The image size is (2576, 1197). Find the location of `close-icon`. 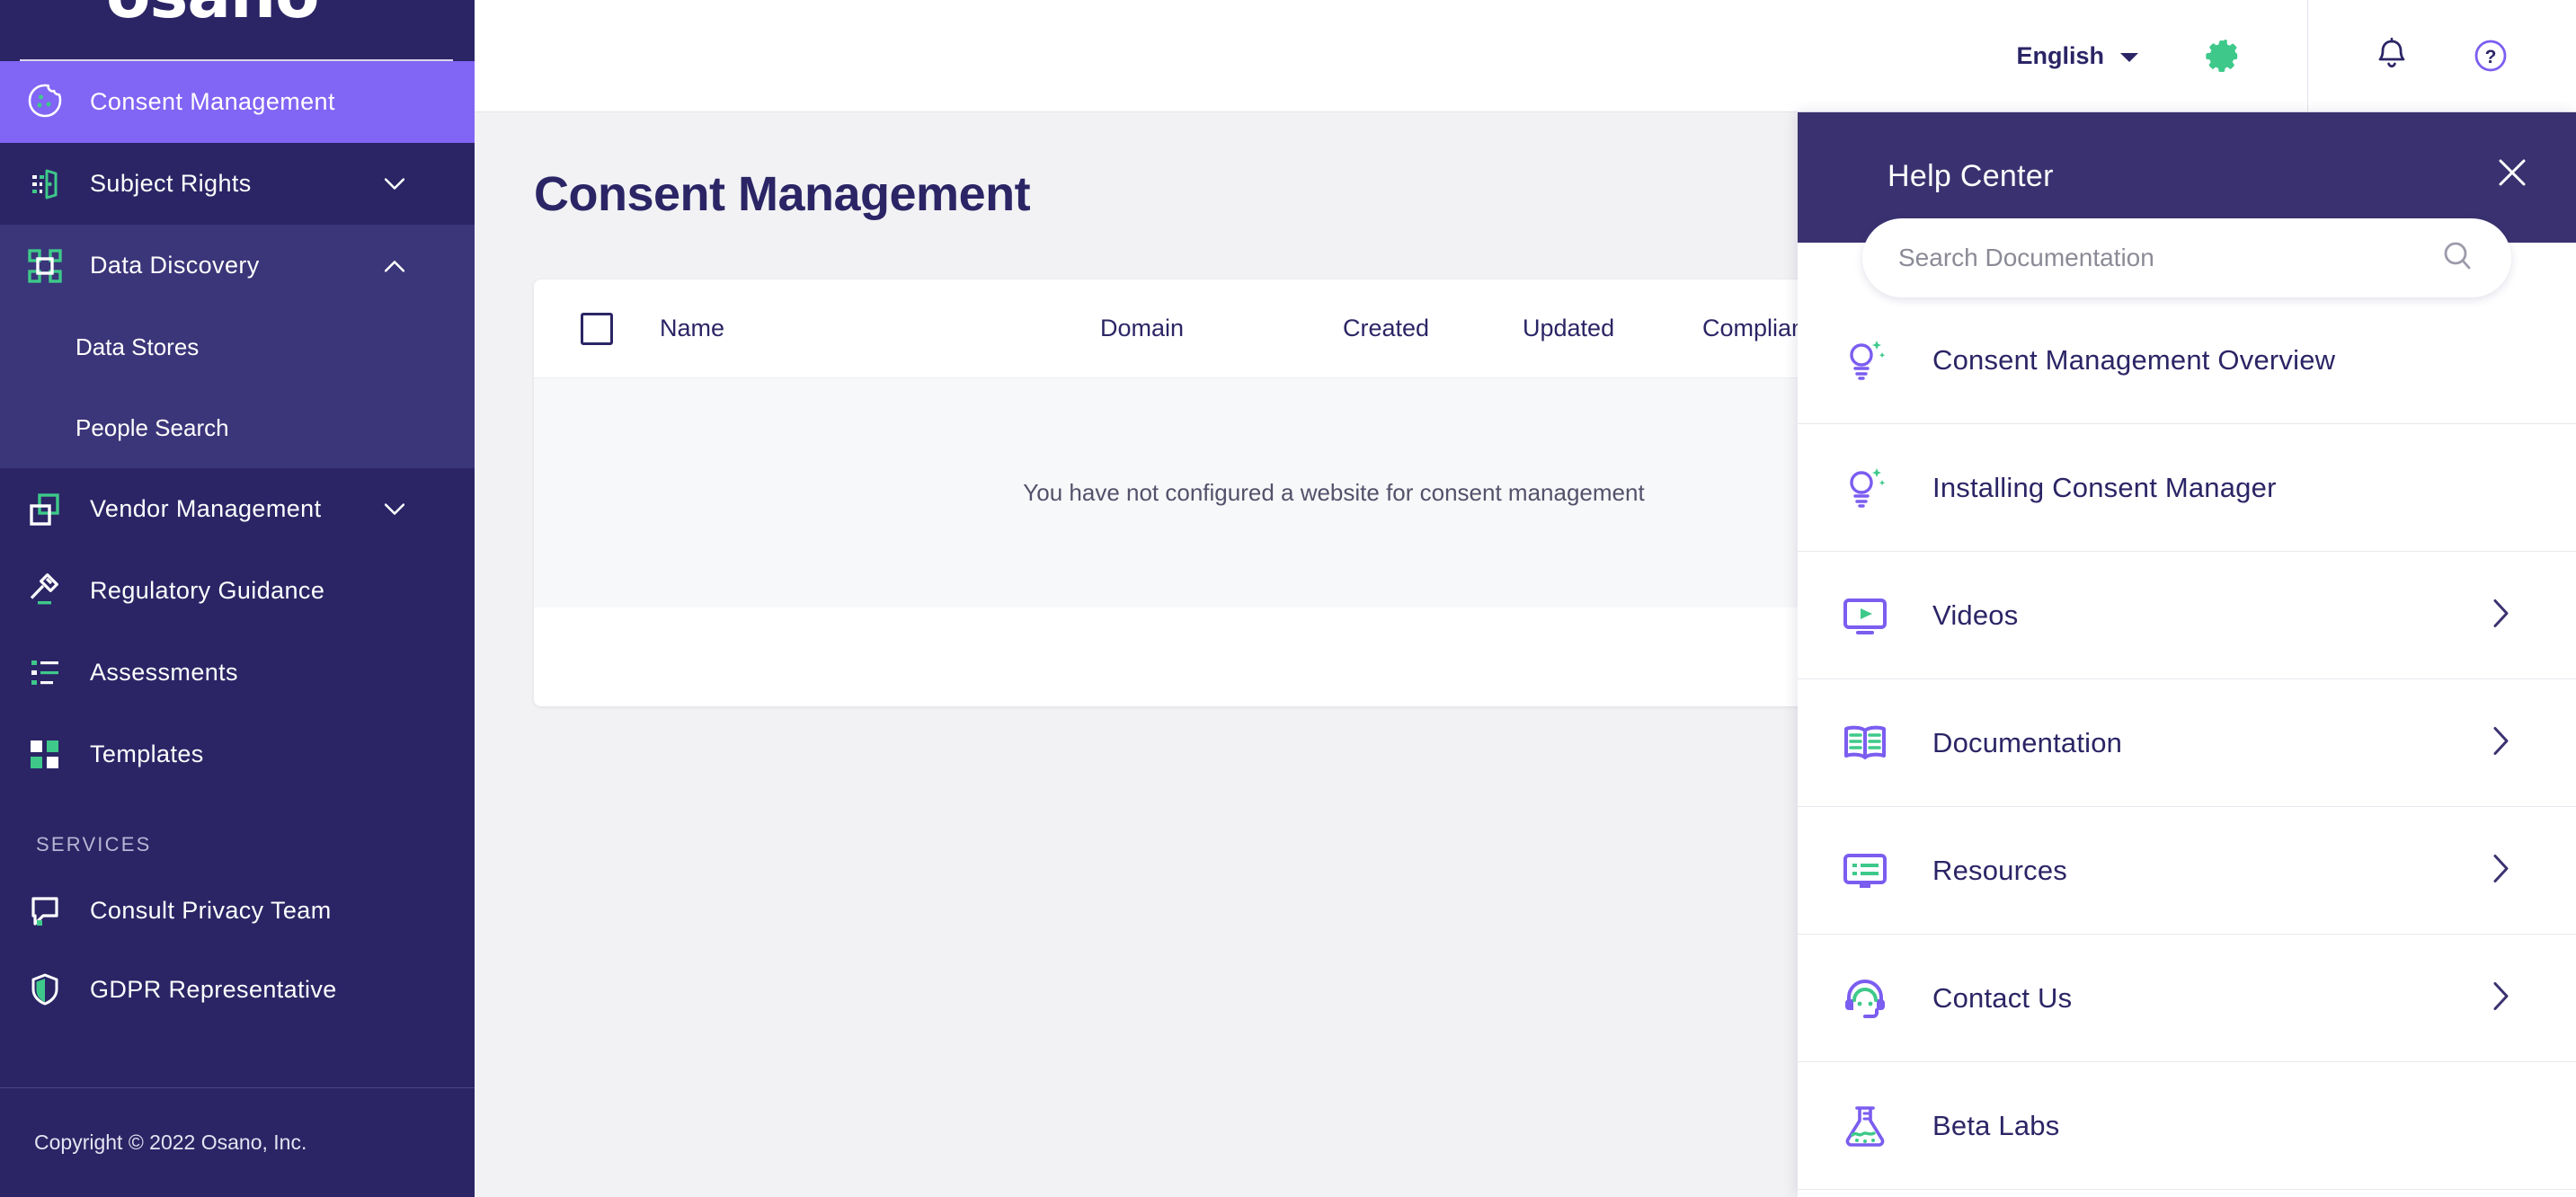

close-icon is located at coordinates (2512, 172).